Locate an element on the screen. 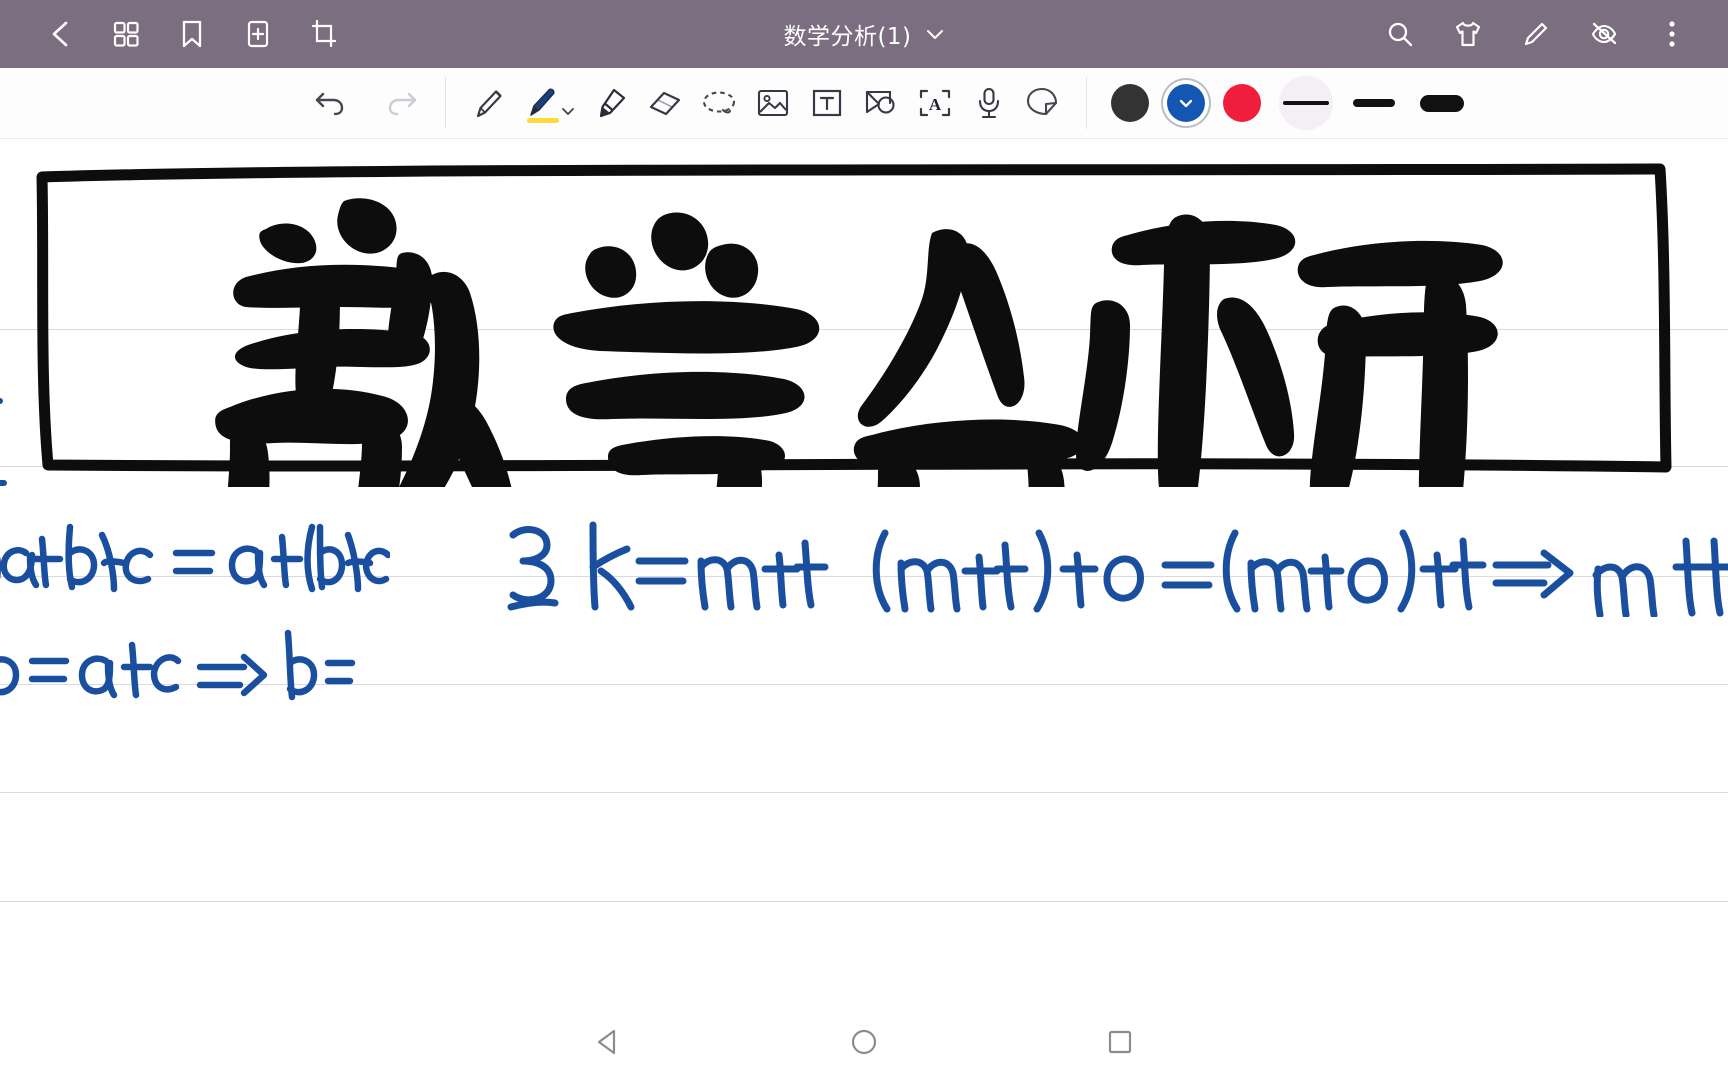 The width and height of the screenshot is (1728, 1080). search-icon is located at coordinates (1400, 34).